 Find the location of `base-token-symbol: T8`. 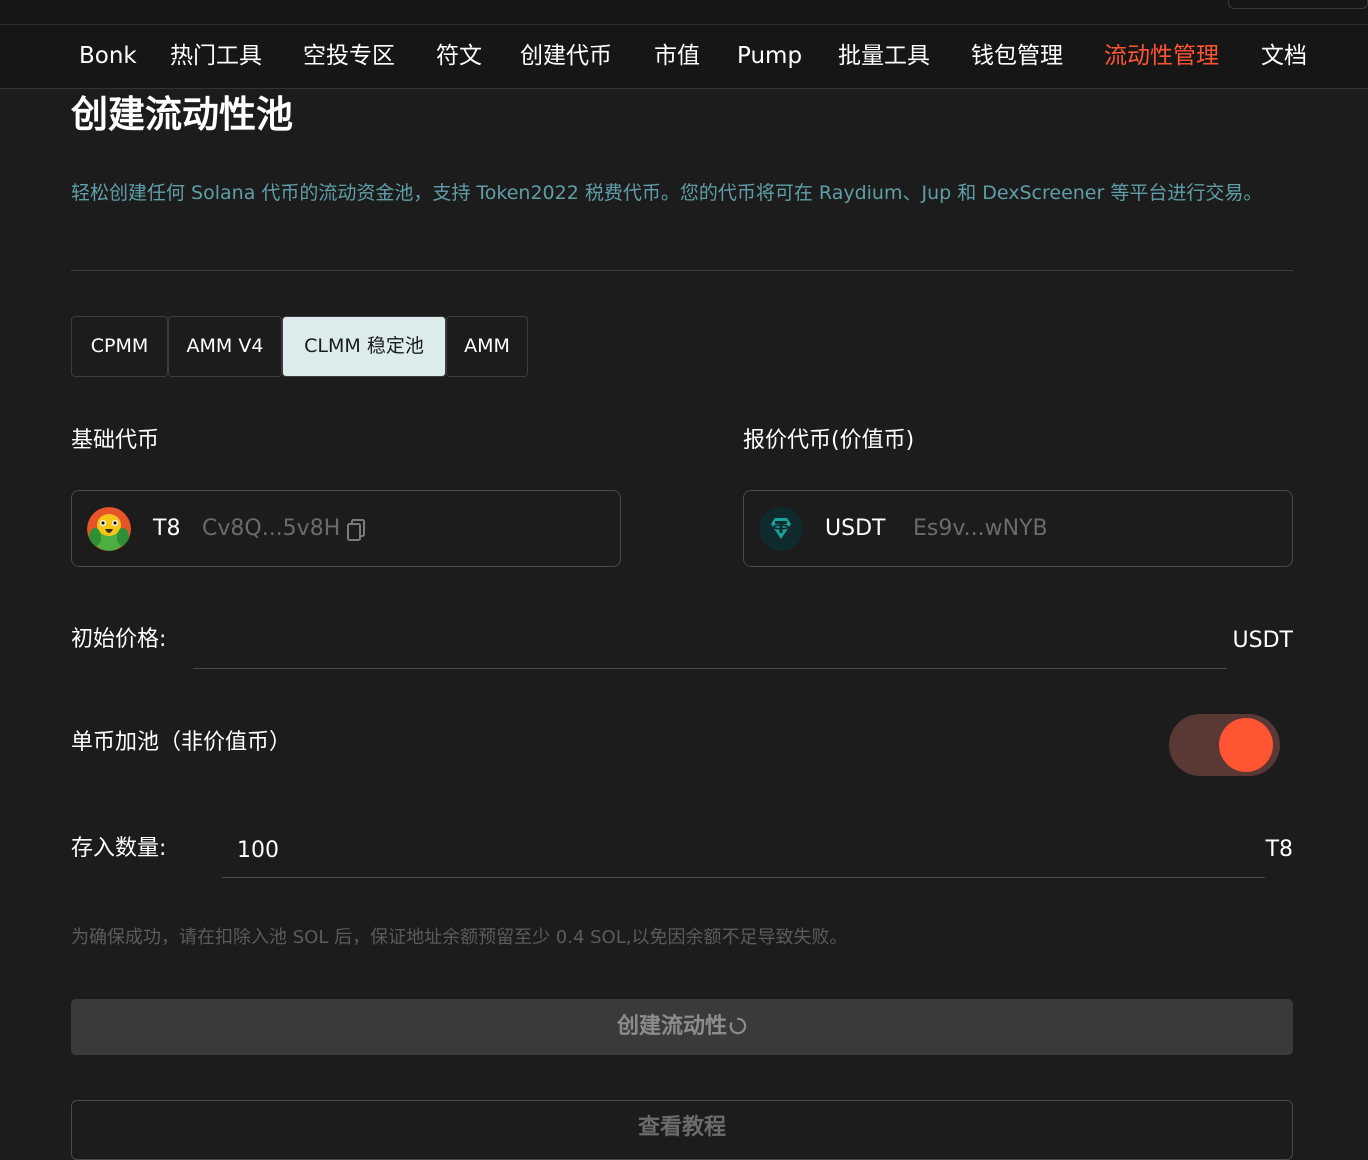

base-token-symbol: T8 is located at coordinates (167, 528).